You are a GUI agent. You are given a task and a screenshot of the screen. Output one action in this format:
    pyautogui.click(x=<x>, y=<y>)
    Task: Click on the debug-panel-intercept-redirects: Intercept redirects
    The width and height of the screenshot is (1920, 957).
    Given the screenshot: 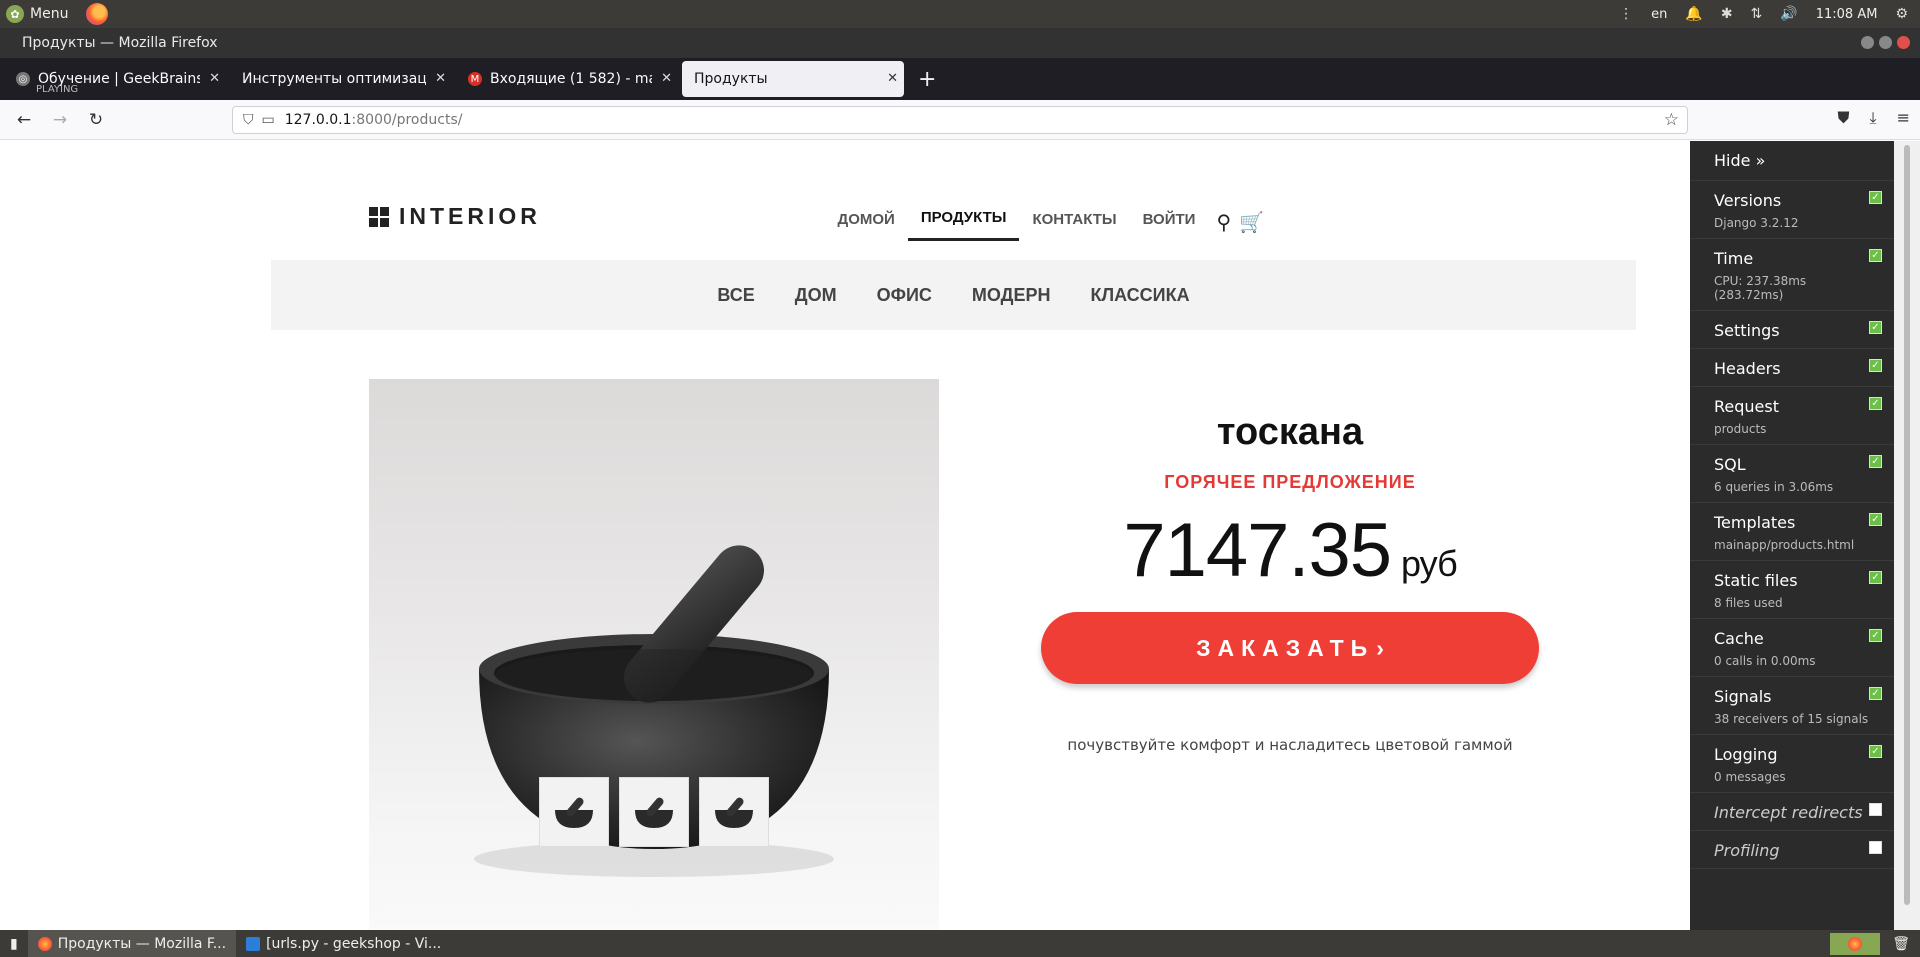 What is the action you would take?
    pyautogui.click(x=1792, y=812)
    